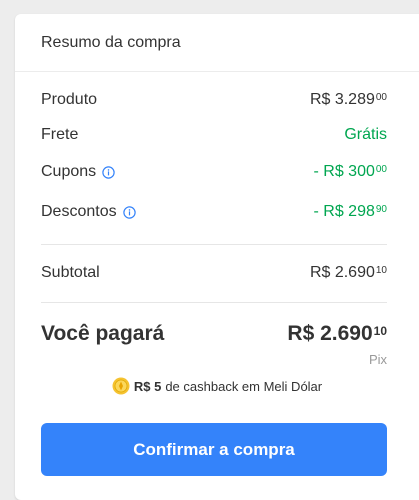 This screenshot has width=419, height=500. What do you see at coordinates (214, 449) in the screenshot?
I see `confirm-purchase-button: Confirmar a compra` at bounding box center [214, 449].